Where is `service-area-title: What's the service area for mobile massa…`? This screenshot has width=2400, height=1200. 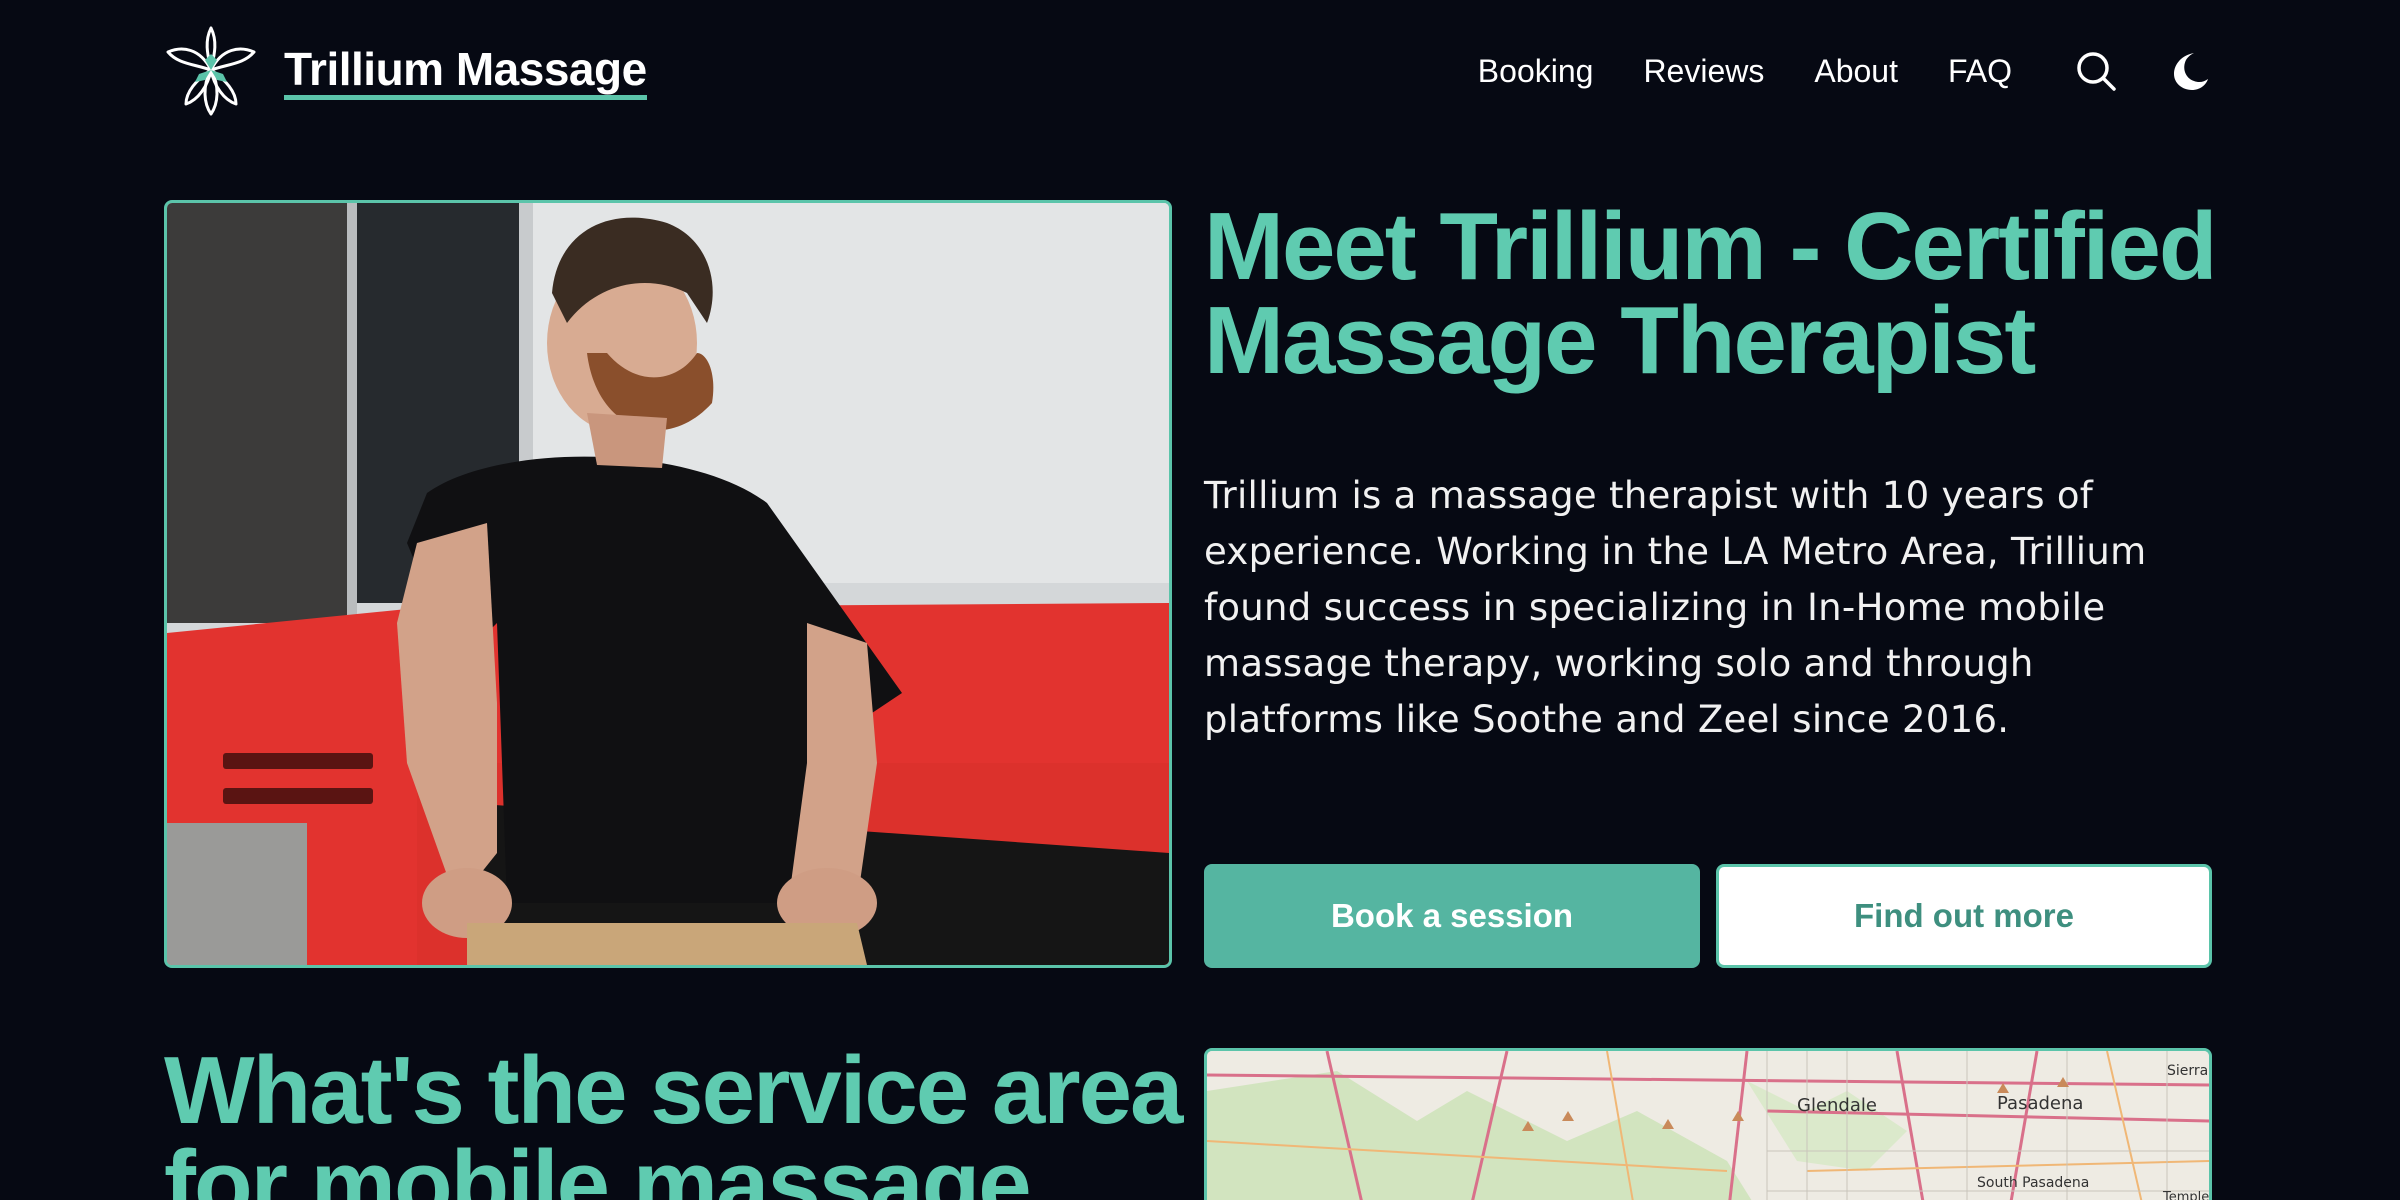
service-area-title: What's the service area for mobile massa… is located at coordinates (673, 1118).